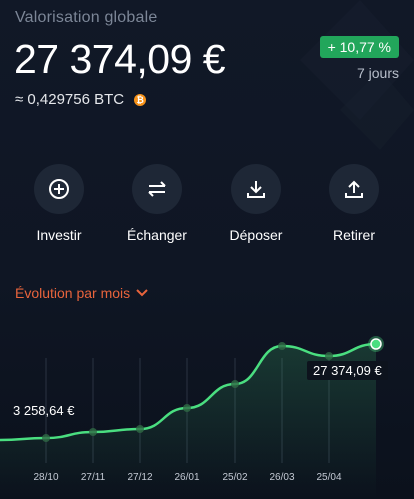 This screenshot has width=414, height=499. What do you see at coordinates (329, 477) in the screenshot?
I see `x-tick-label: 25/04` at bounding box center [329, 477].